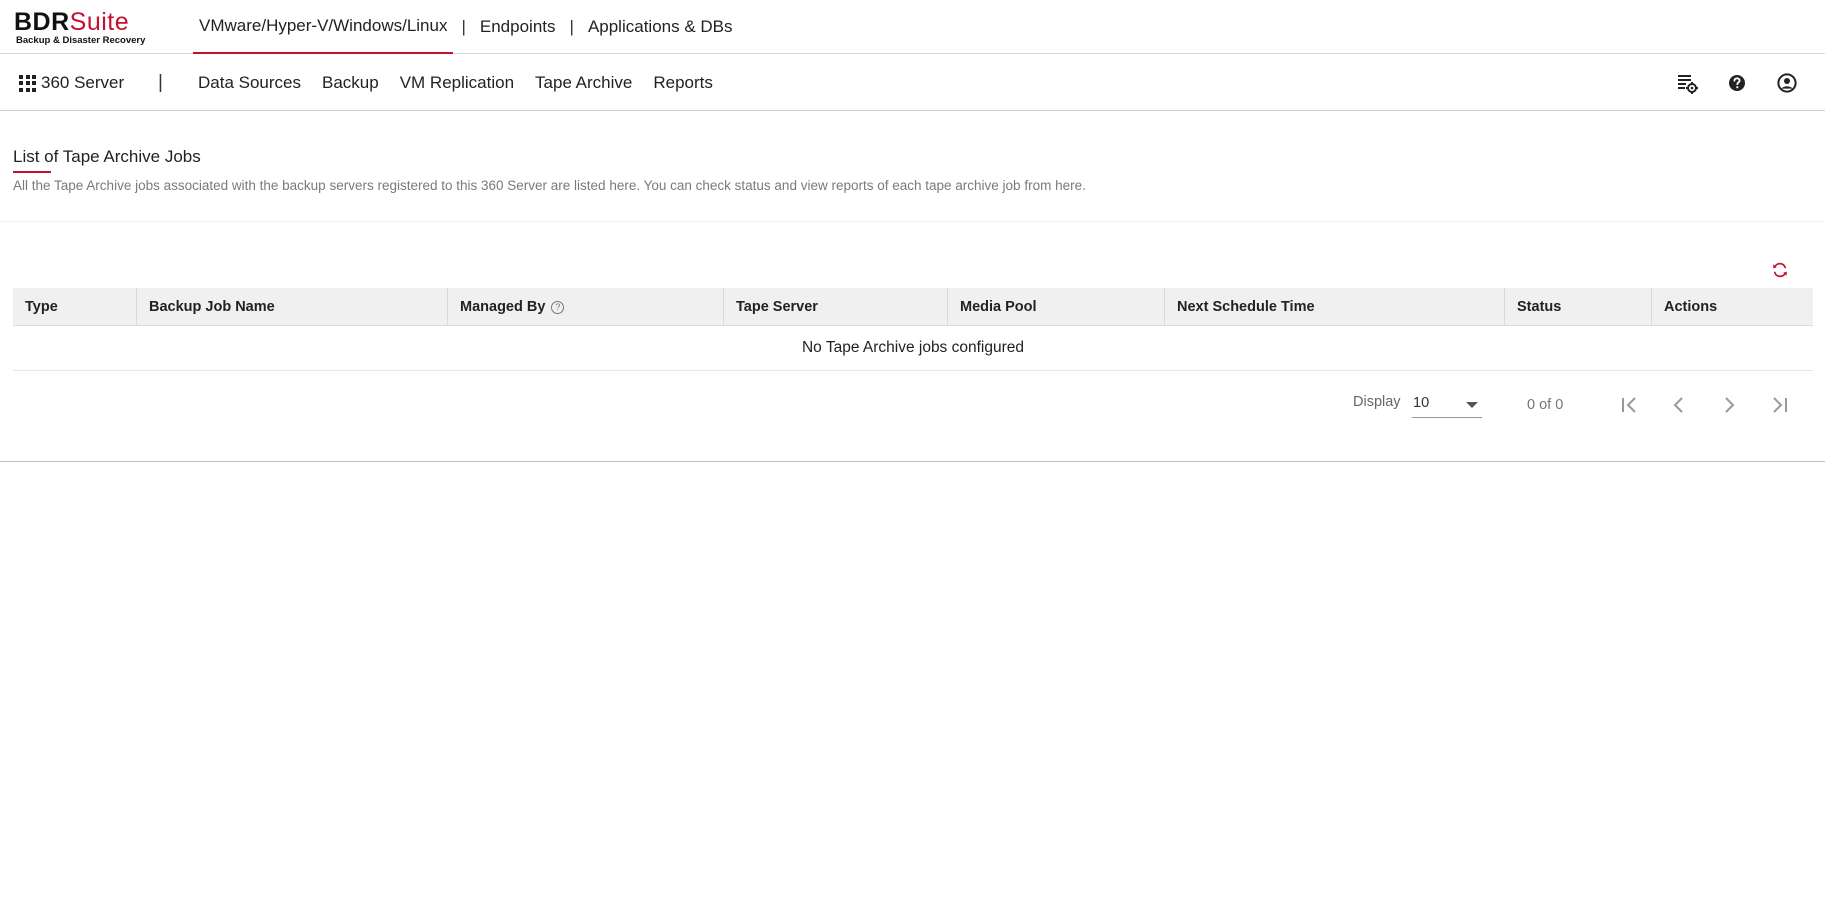 The image size is (1825, 917). Describe the element at coordinates (323, 27) in the screenshot. I see `topnav-vmware-hyperv-windows-linux: VMware/Hyper-V/Windows/Linux` at that location.